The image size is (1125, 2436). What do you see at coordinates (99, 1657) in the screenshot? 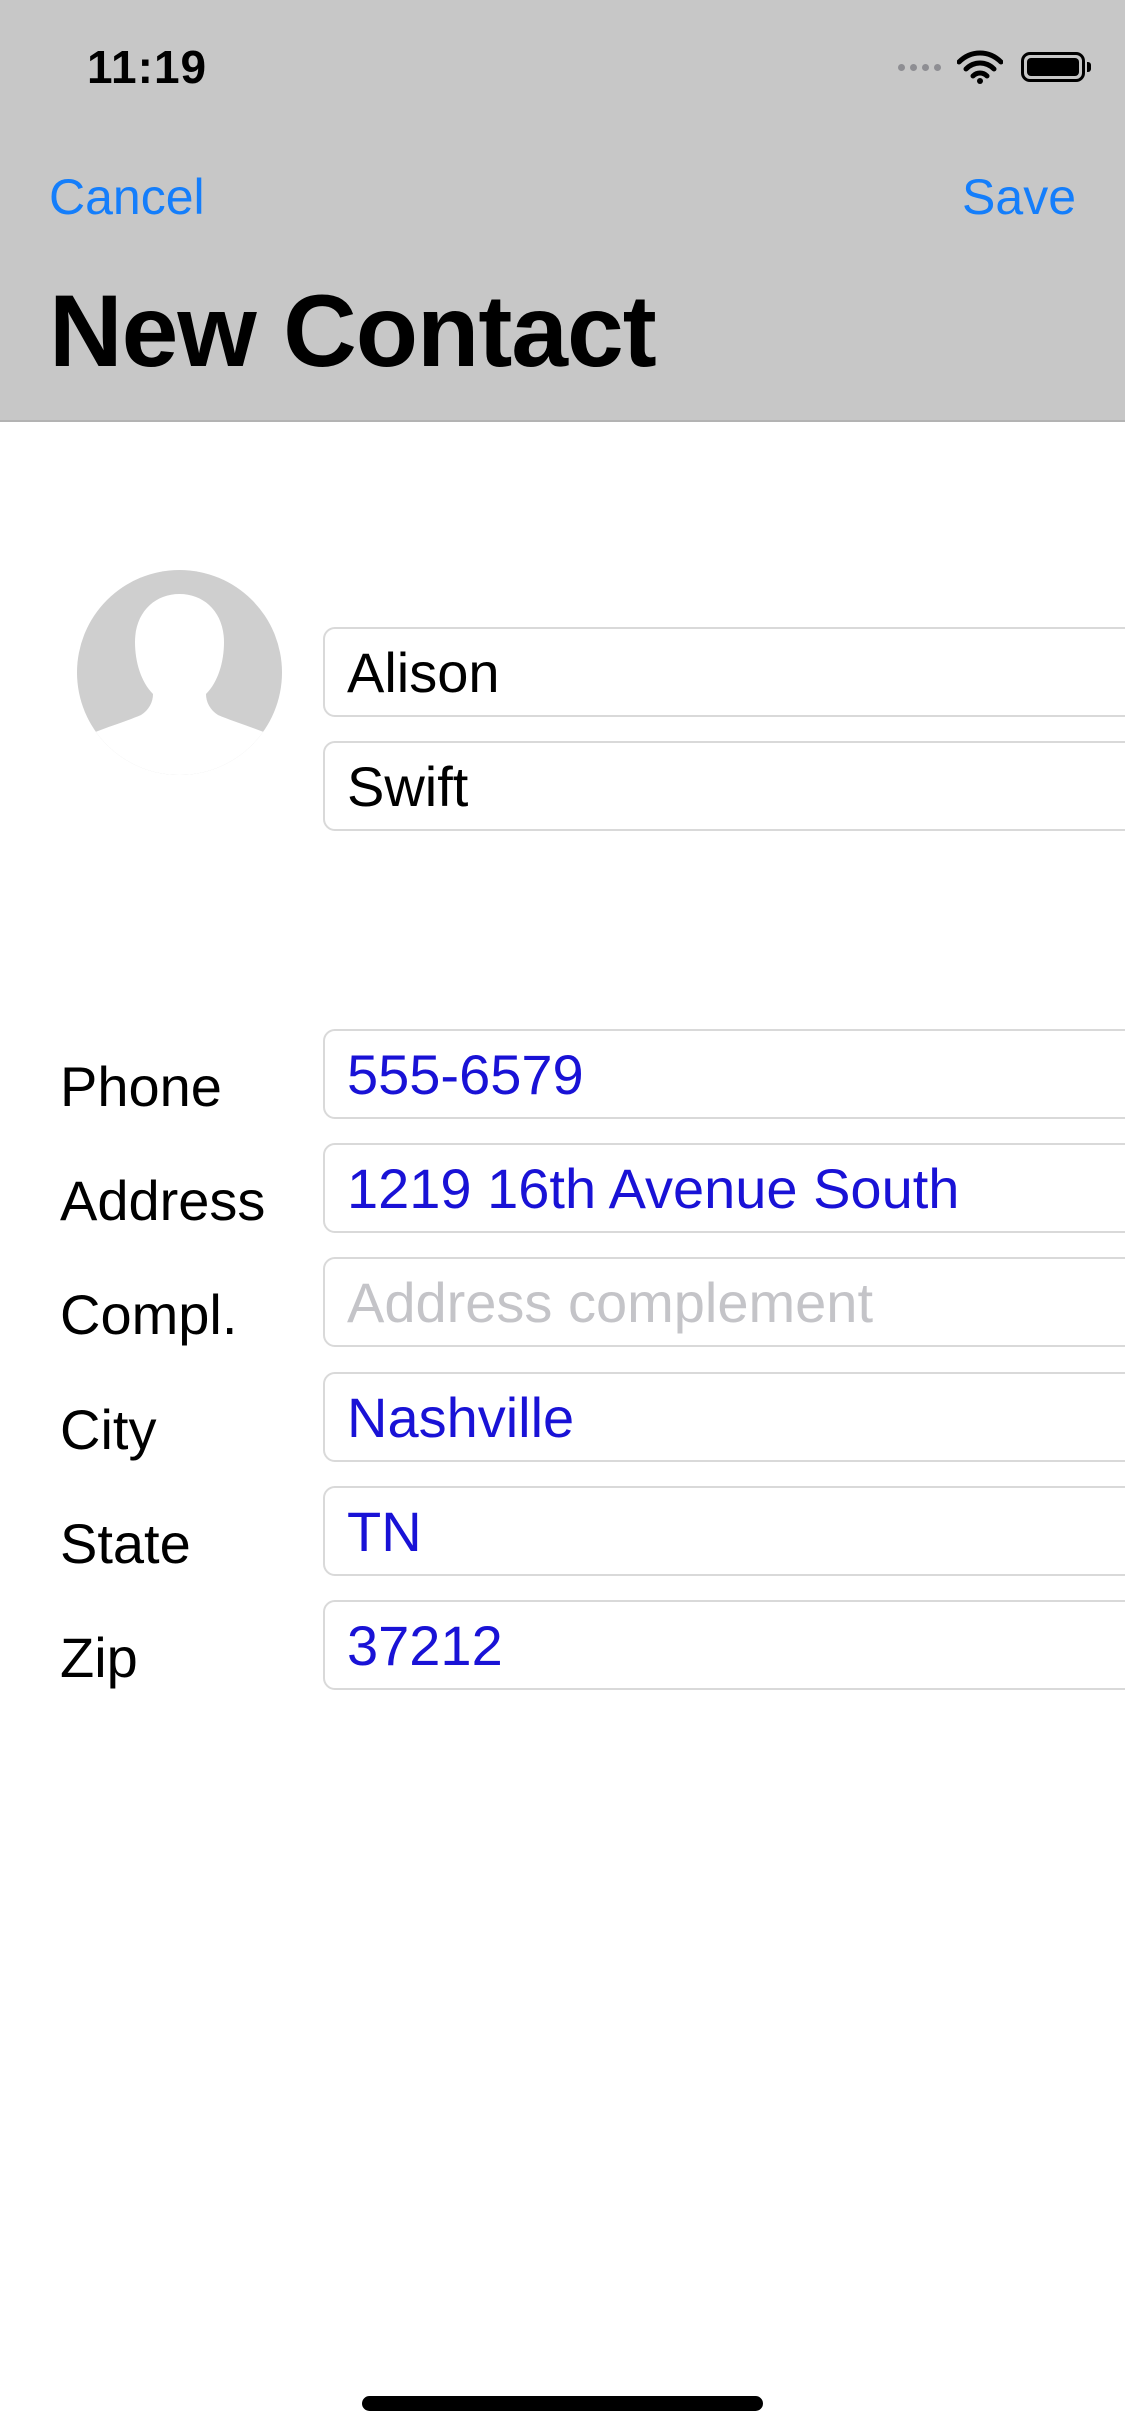
I see `zip-label: Zip` at bounding box center [99, 1657].